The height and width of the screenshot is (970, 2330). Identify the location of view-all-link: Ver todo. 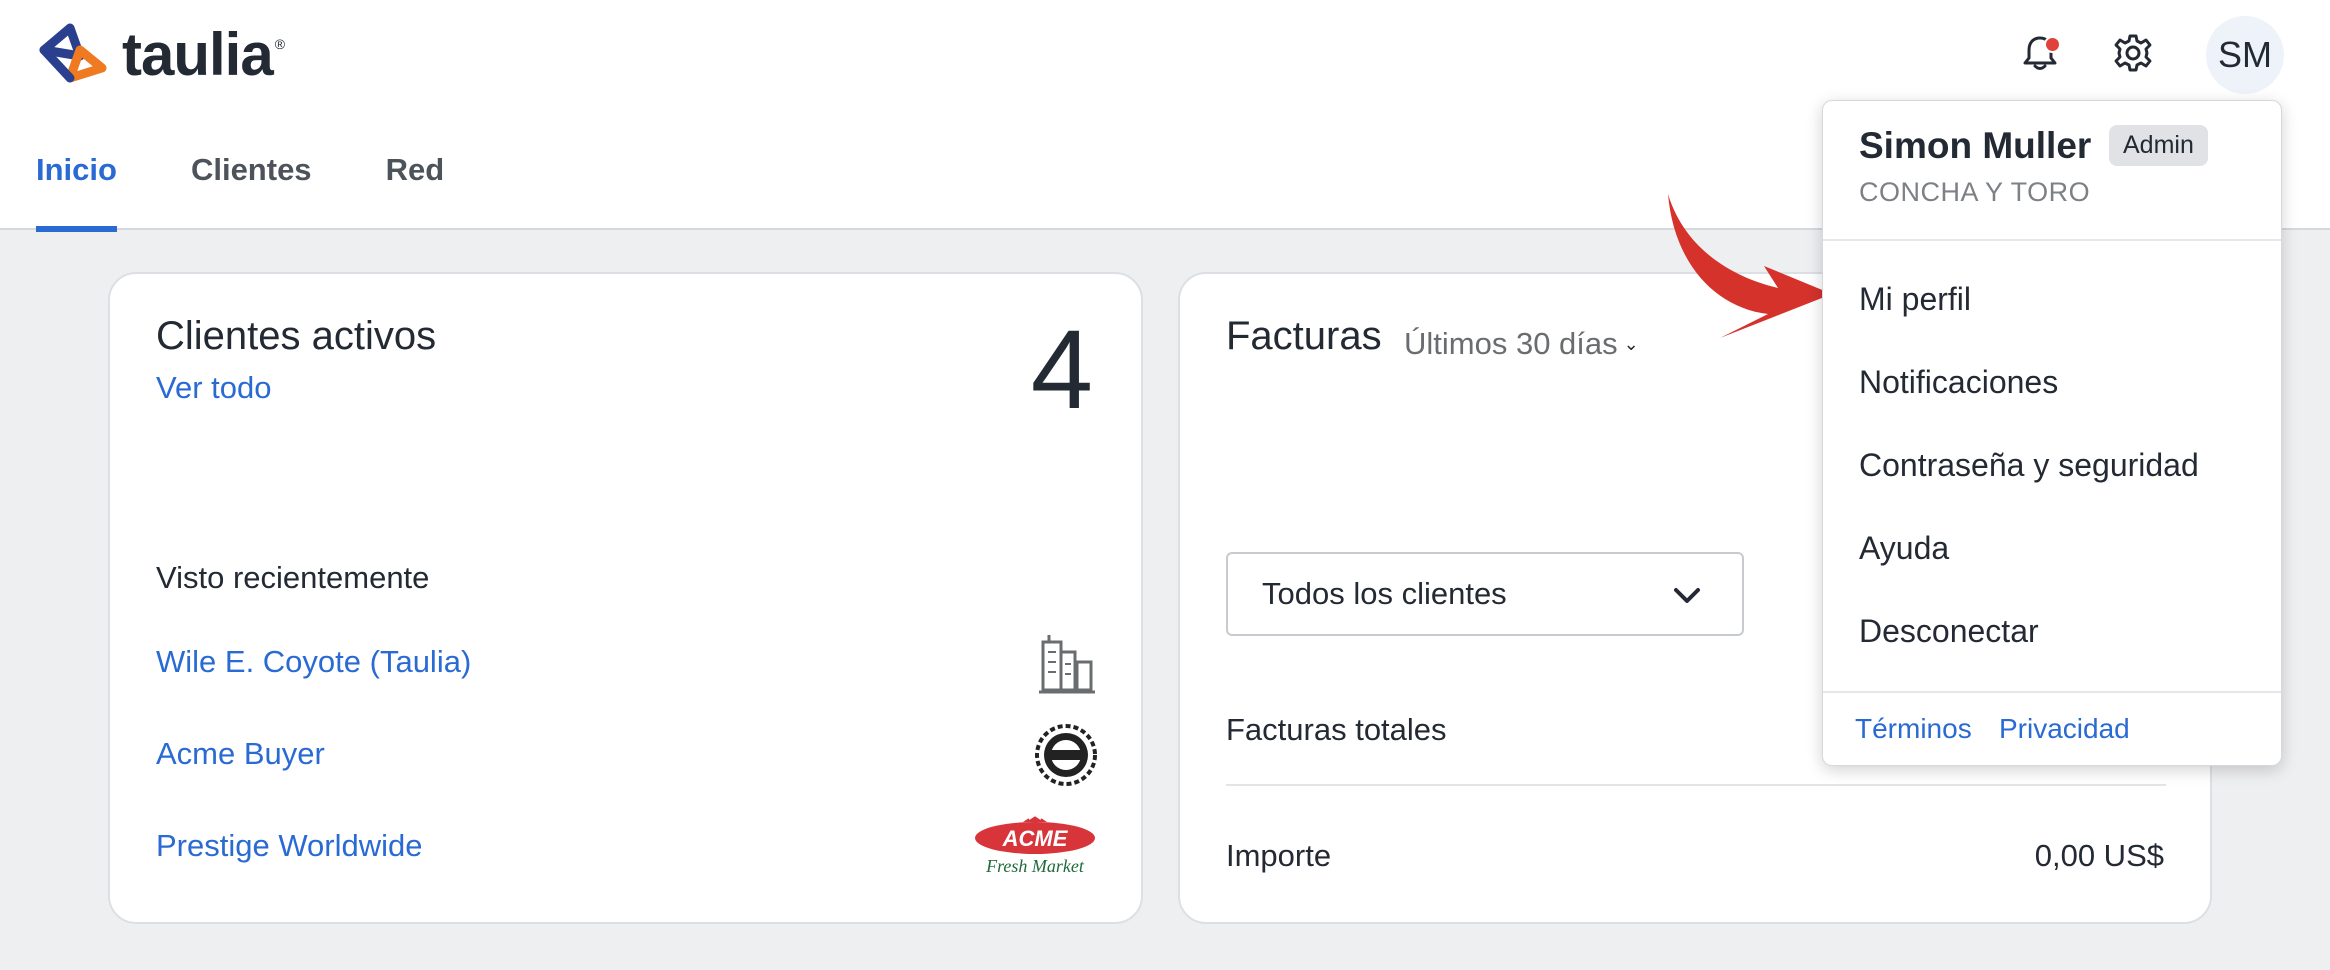
(213, 388).